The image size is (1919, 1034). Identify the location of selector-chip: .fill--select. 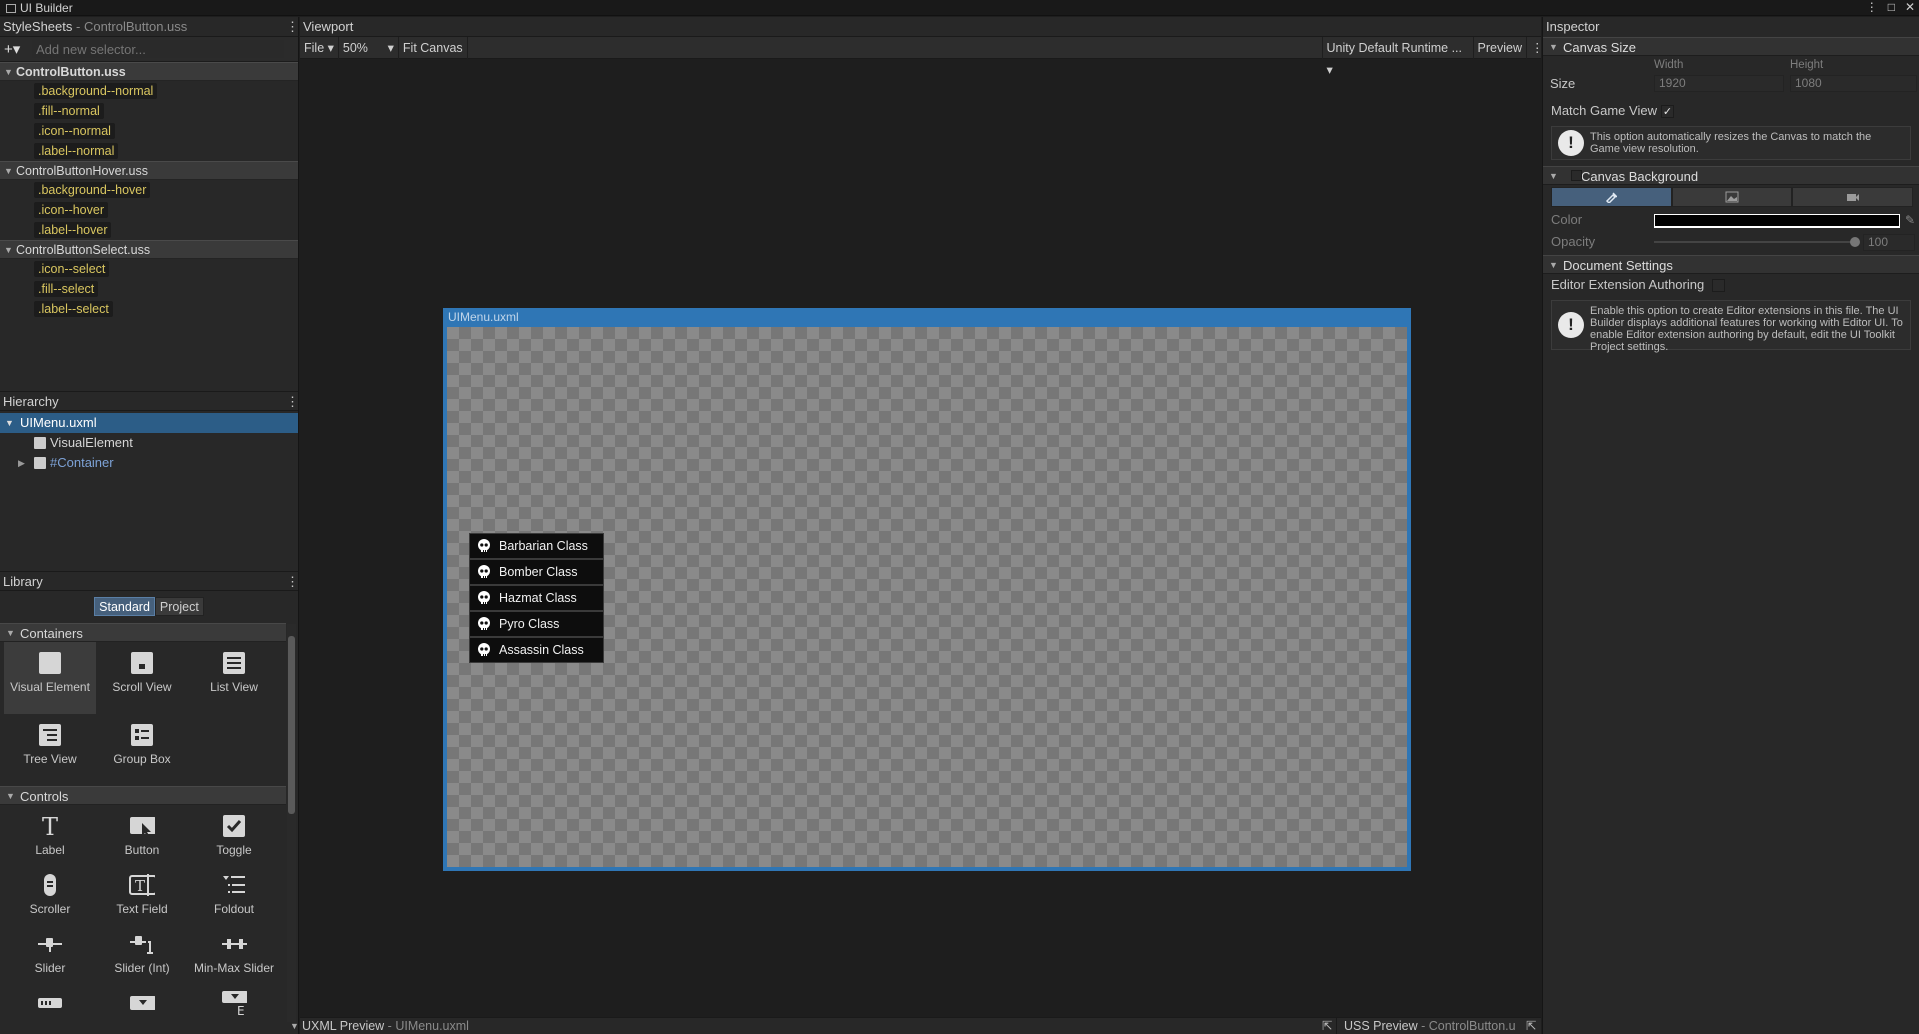
(66, 289).